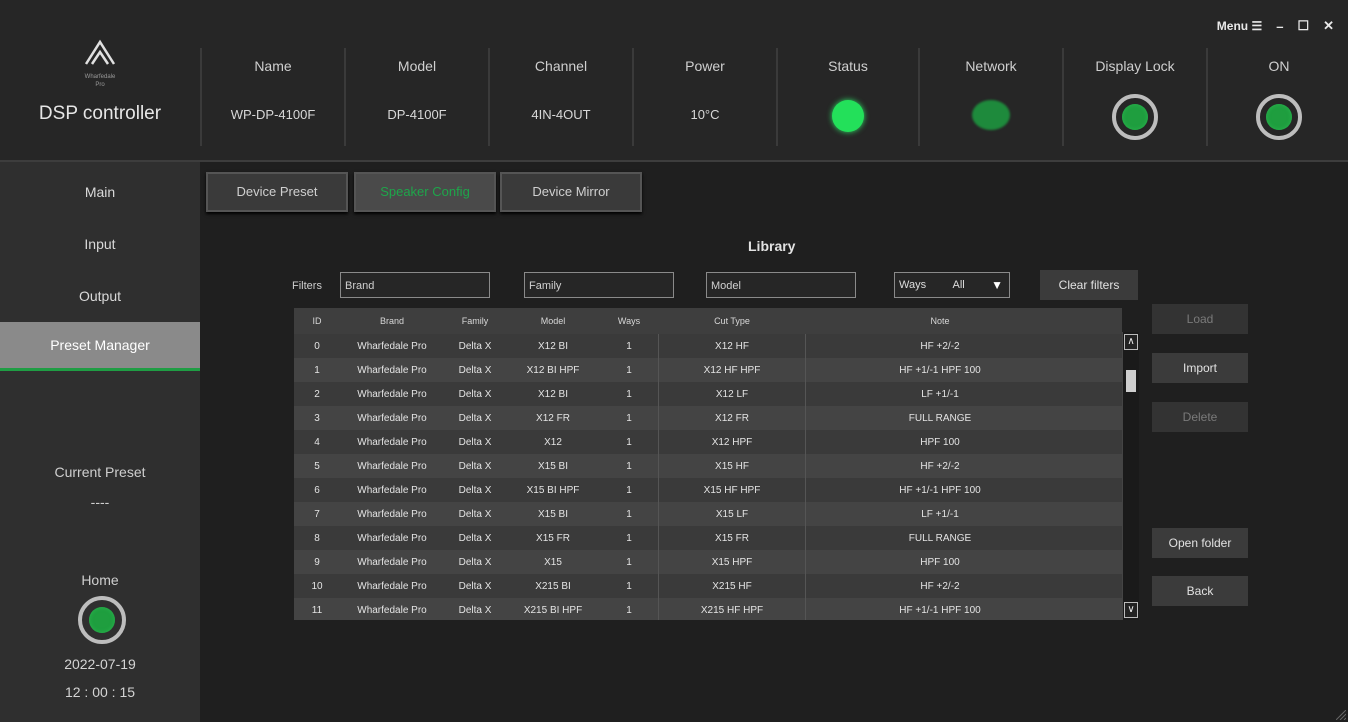  I want to click on tab-device-mirror: Device Mirror, so click(571, 192).